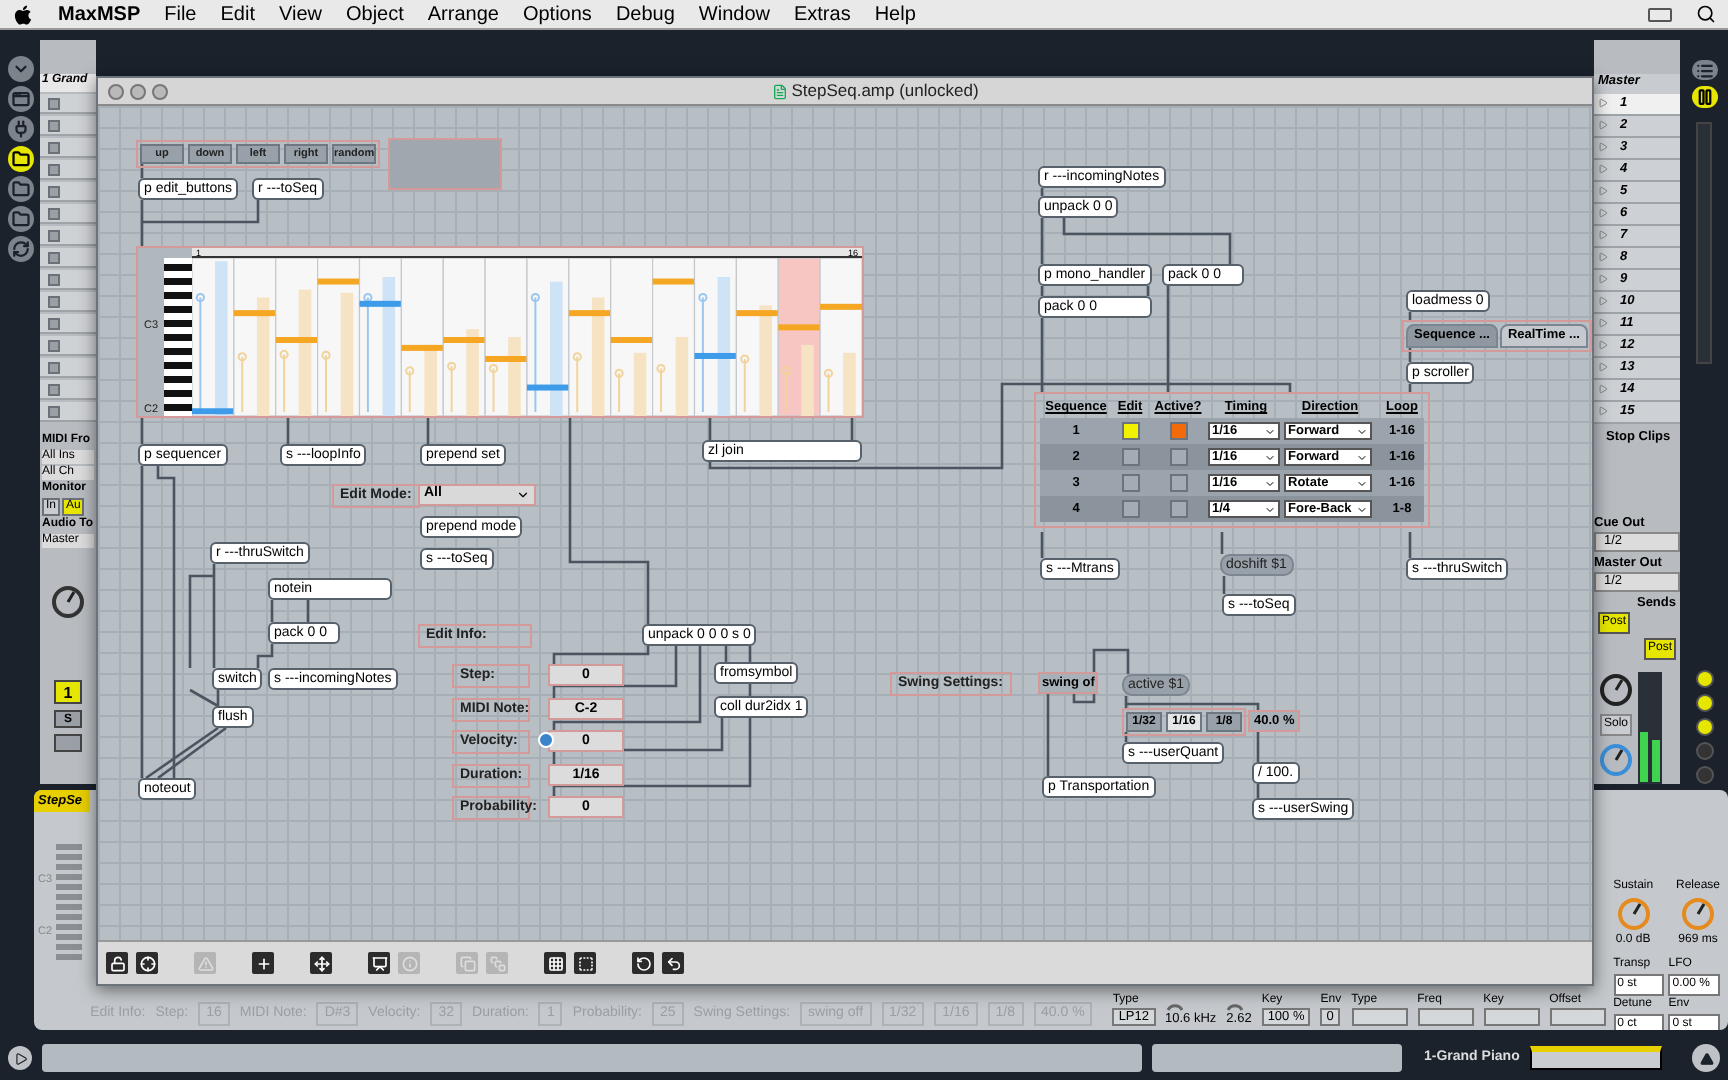  Describe the element at coordinates (643, 963) in the screenshot. I see `refresh-button` at that location.